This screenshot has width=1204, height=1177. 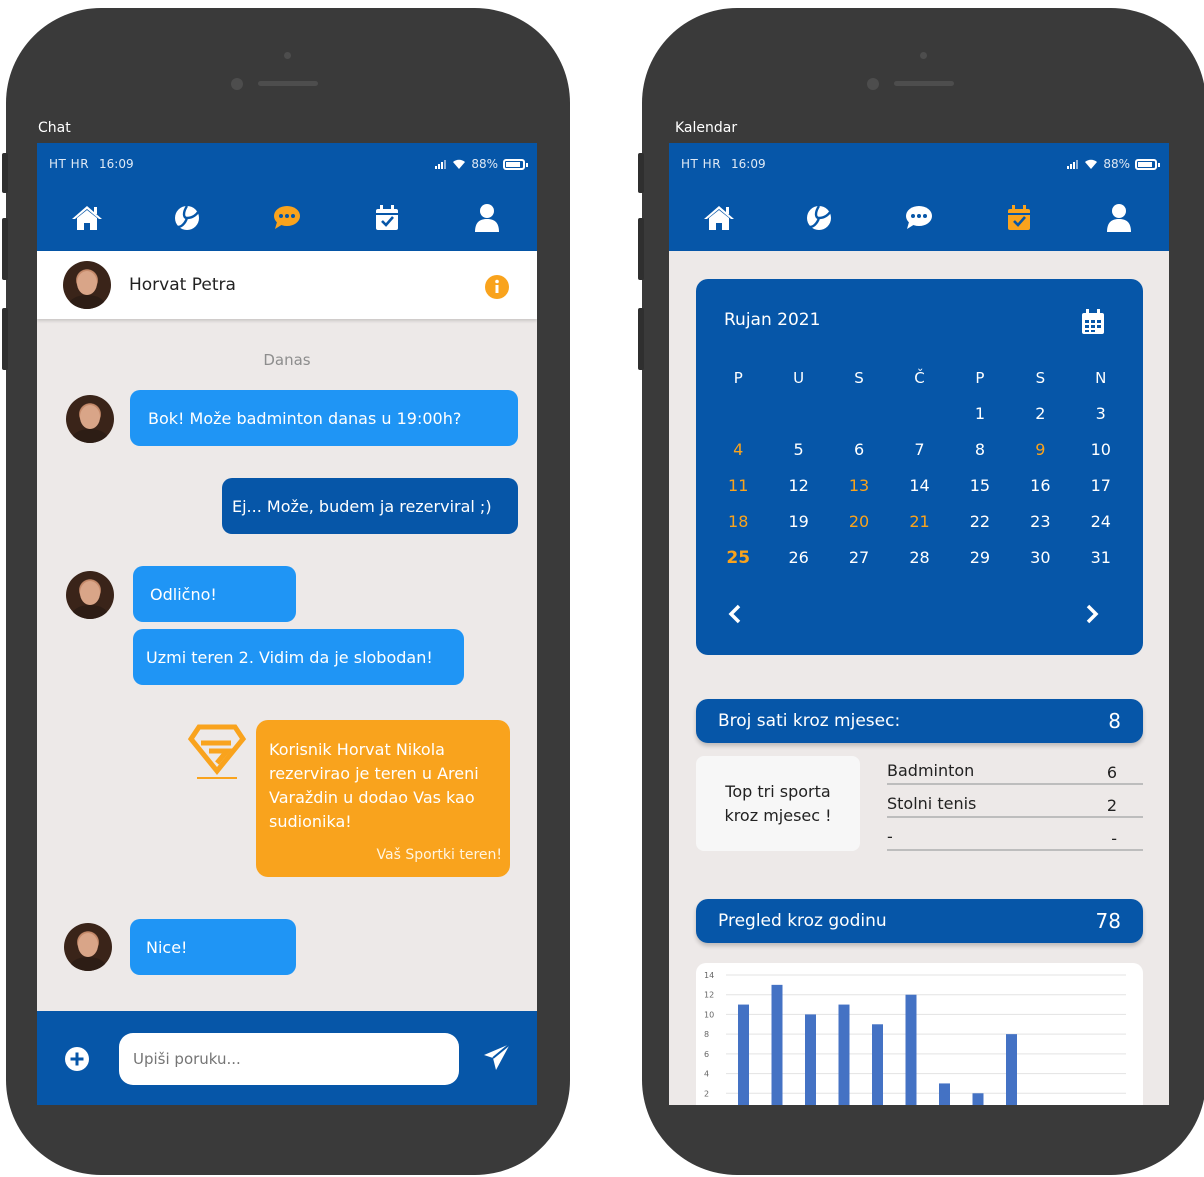 I want to click on calendar-day: 12, so click(x=798, y=486).